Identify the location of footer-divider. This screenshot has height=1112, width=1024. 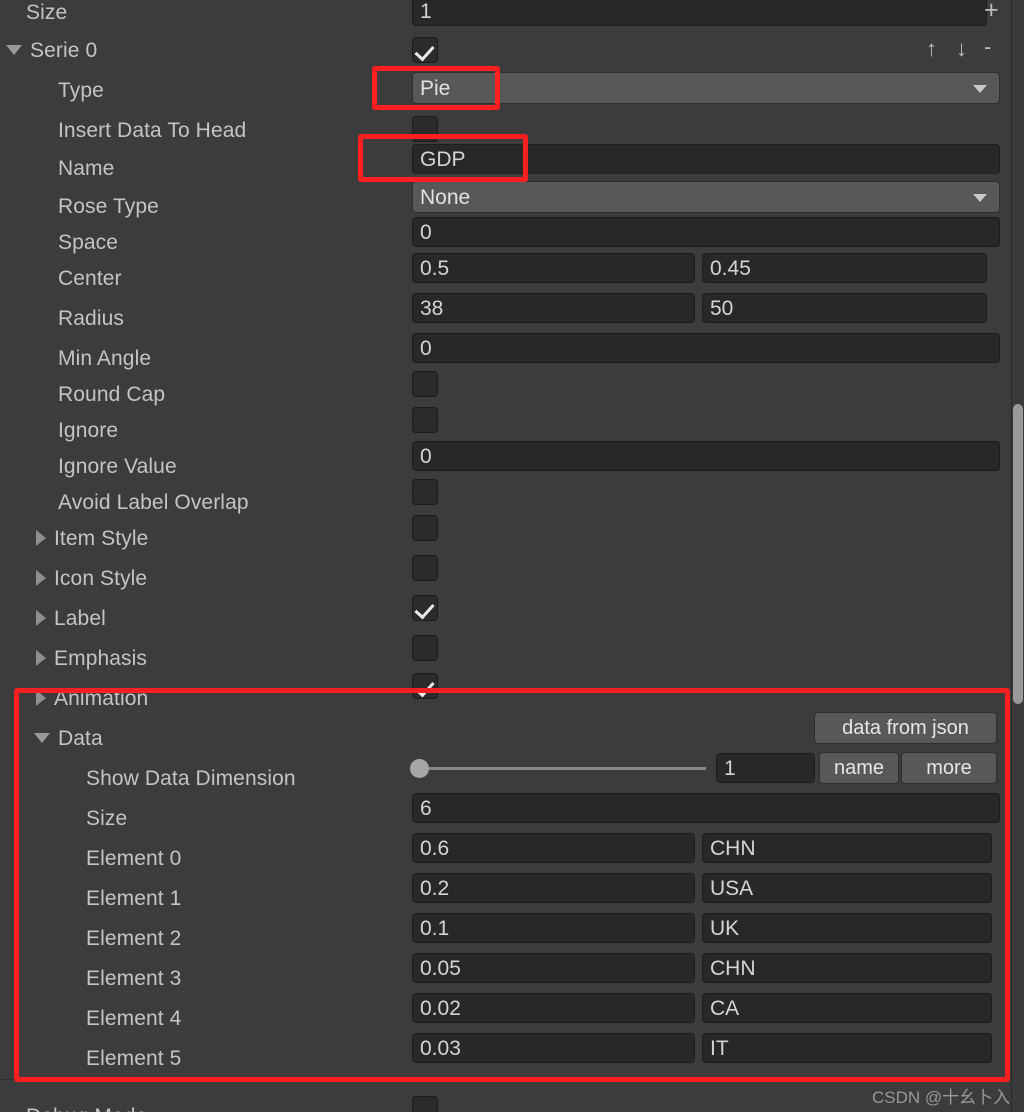
(506, 1079).